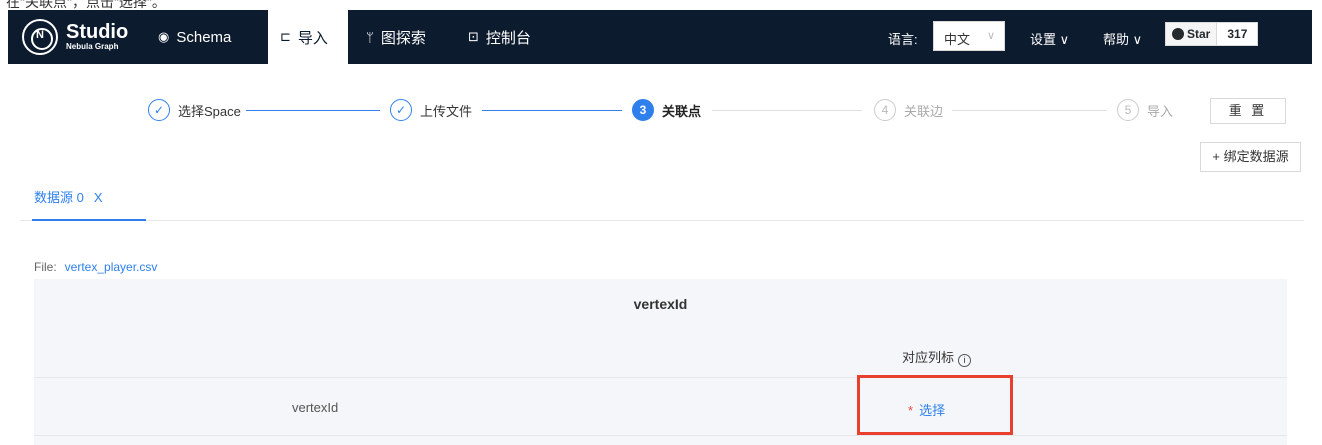 The width and height of the screenshot is (1322, 445). What do you see at coordinates (1212, 34) in the screenshot?
I see `github-star-button: Star 317` at bounding box center [1212, 34].